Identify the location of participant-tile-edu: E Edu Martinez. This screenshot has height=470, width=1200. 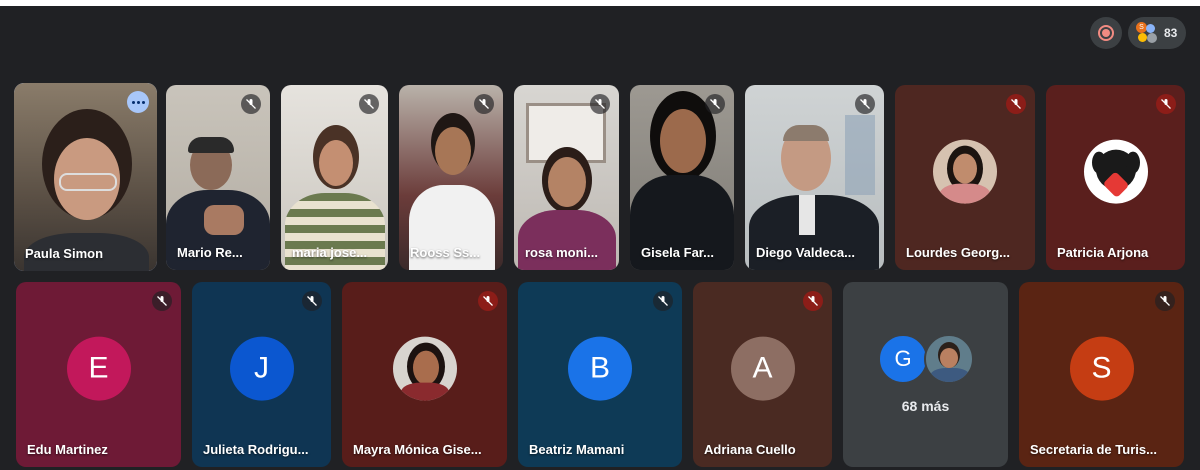
(98, 374).